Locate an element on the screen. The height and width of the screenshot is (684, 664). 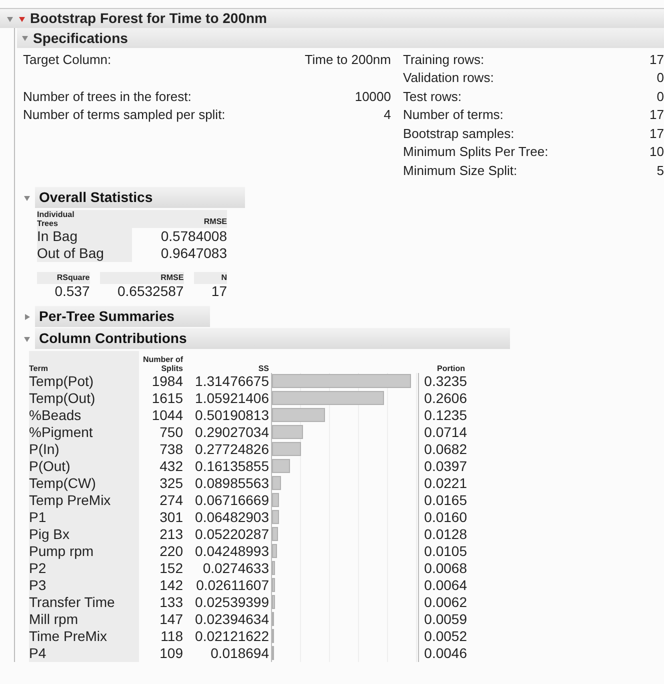
row-label: In Bag is located at coordinates (57, 236).